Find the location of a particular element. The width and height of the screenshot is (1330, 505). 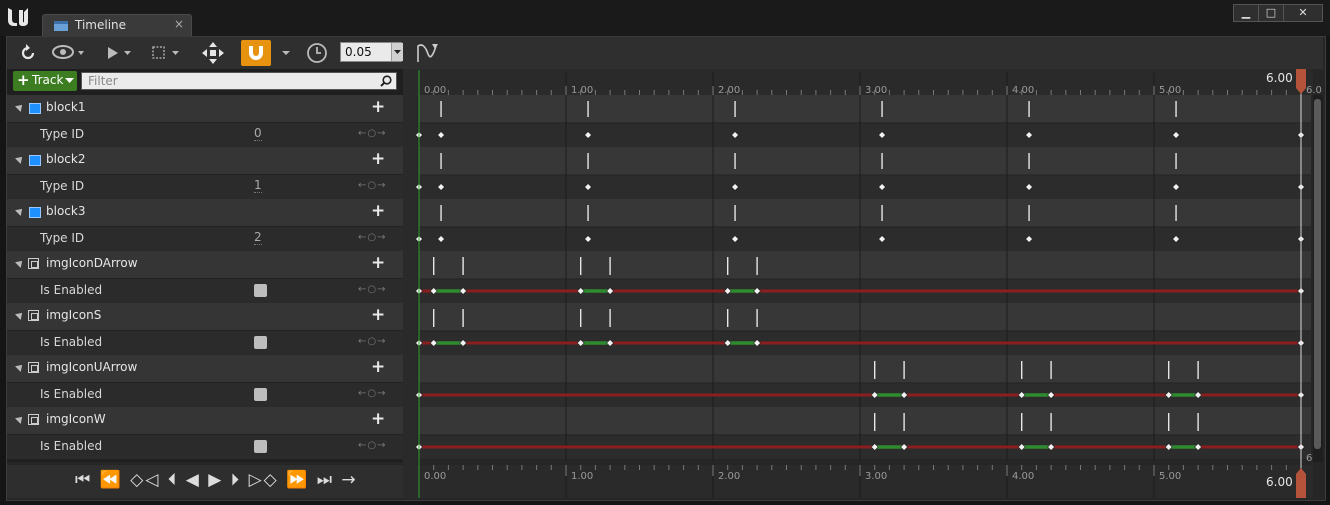

track-lane-block1 is located at coordinates (865, 109).